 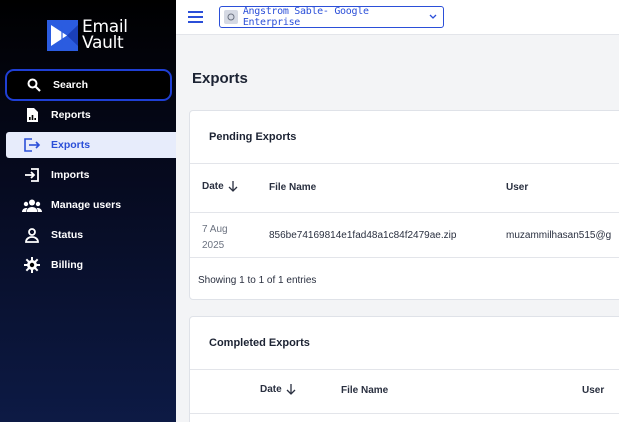 What do you see at coordinates (71, 85) in the screenshot?
I see `sidebar-item-label: Search` at bounding box center [71, 85].